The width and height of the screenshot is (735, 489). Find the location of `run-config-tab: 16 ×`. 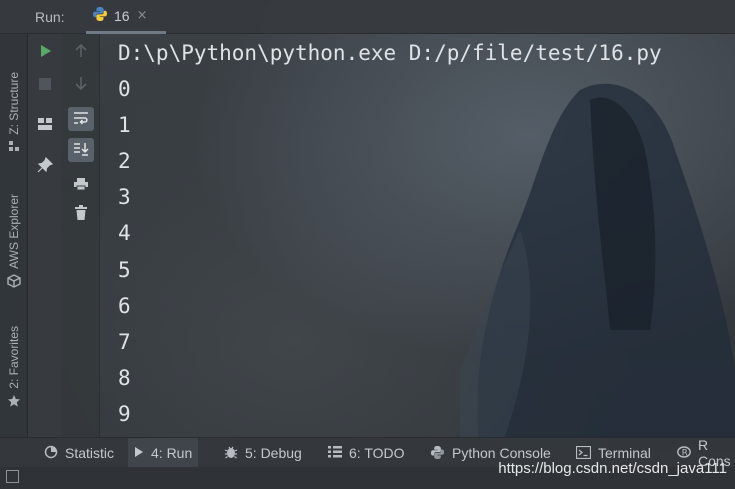

run-config-tab: 16 × is located at coordinates (126, 17).